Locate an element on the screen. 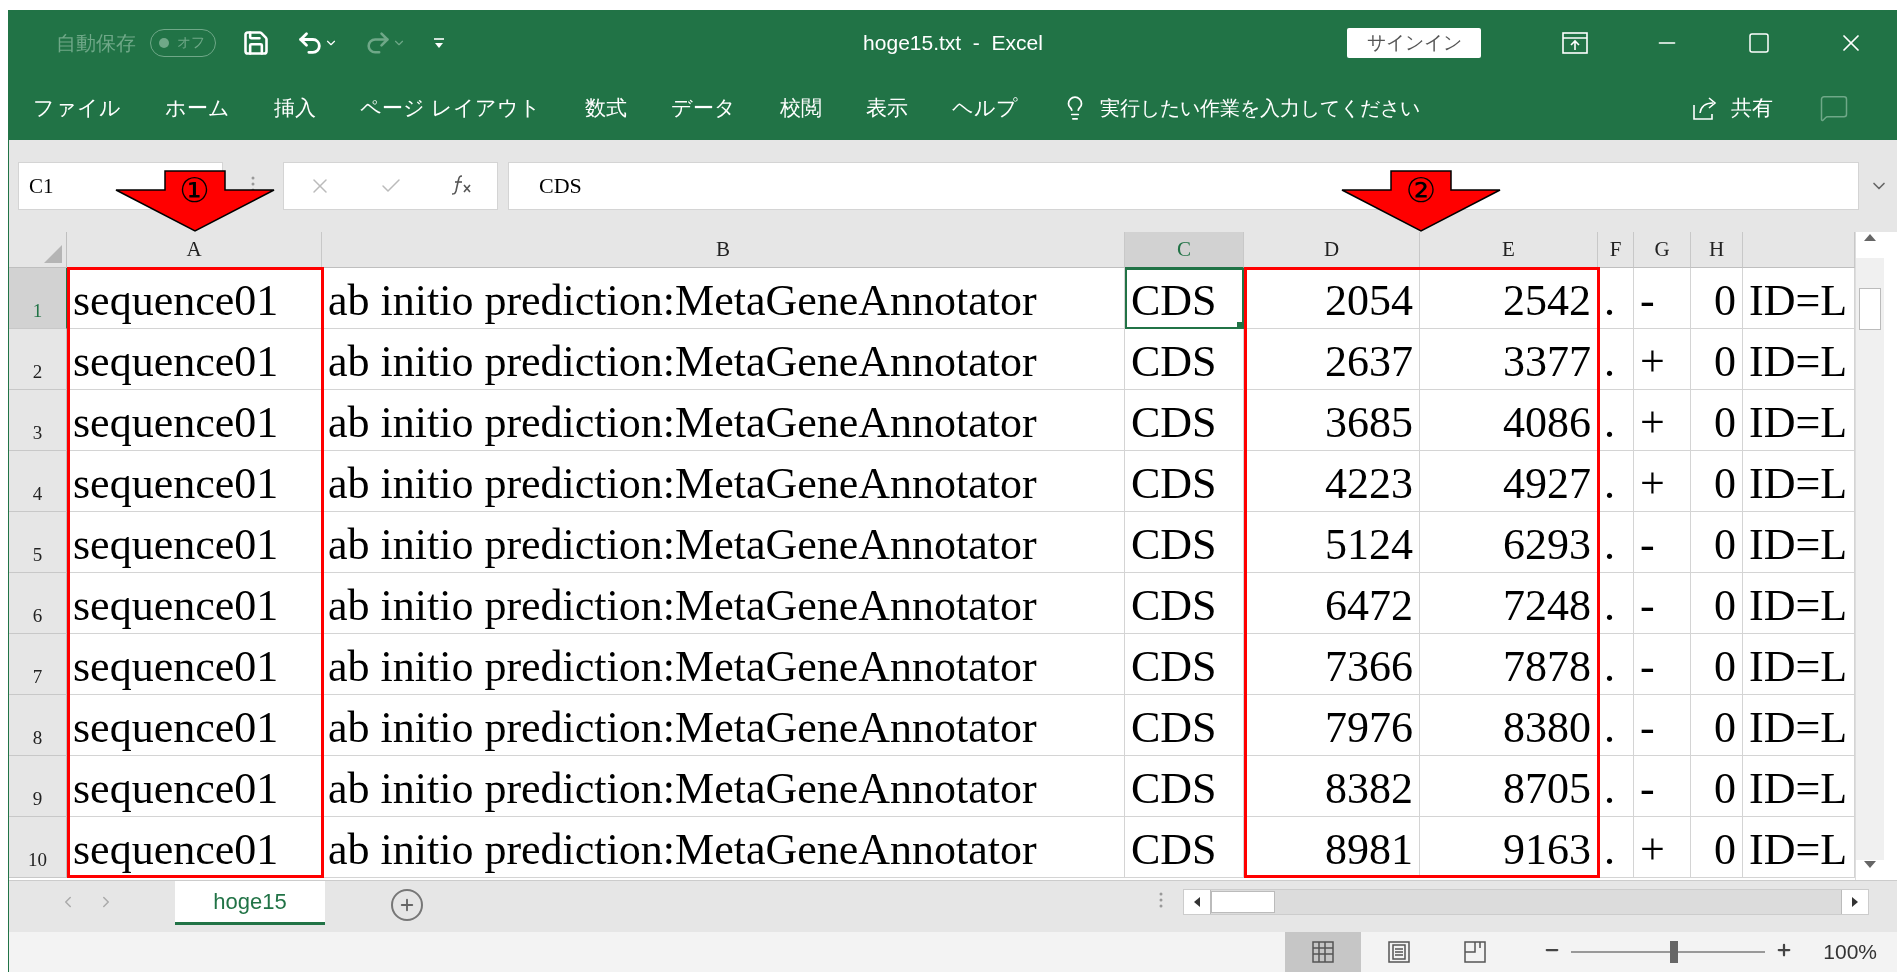 Image resolution: width=1897 pixels, height=972 pixels. customize-icon is located at coordinates (439, 43).